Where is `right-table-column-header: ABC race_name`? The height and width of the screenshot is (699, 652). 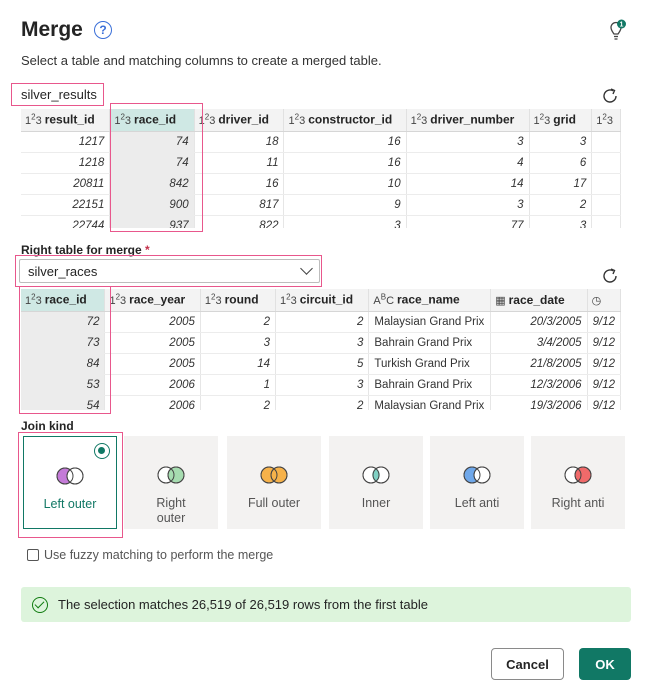 right-table-column-header: ABC race_name is located at coordinates (430, 300).